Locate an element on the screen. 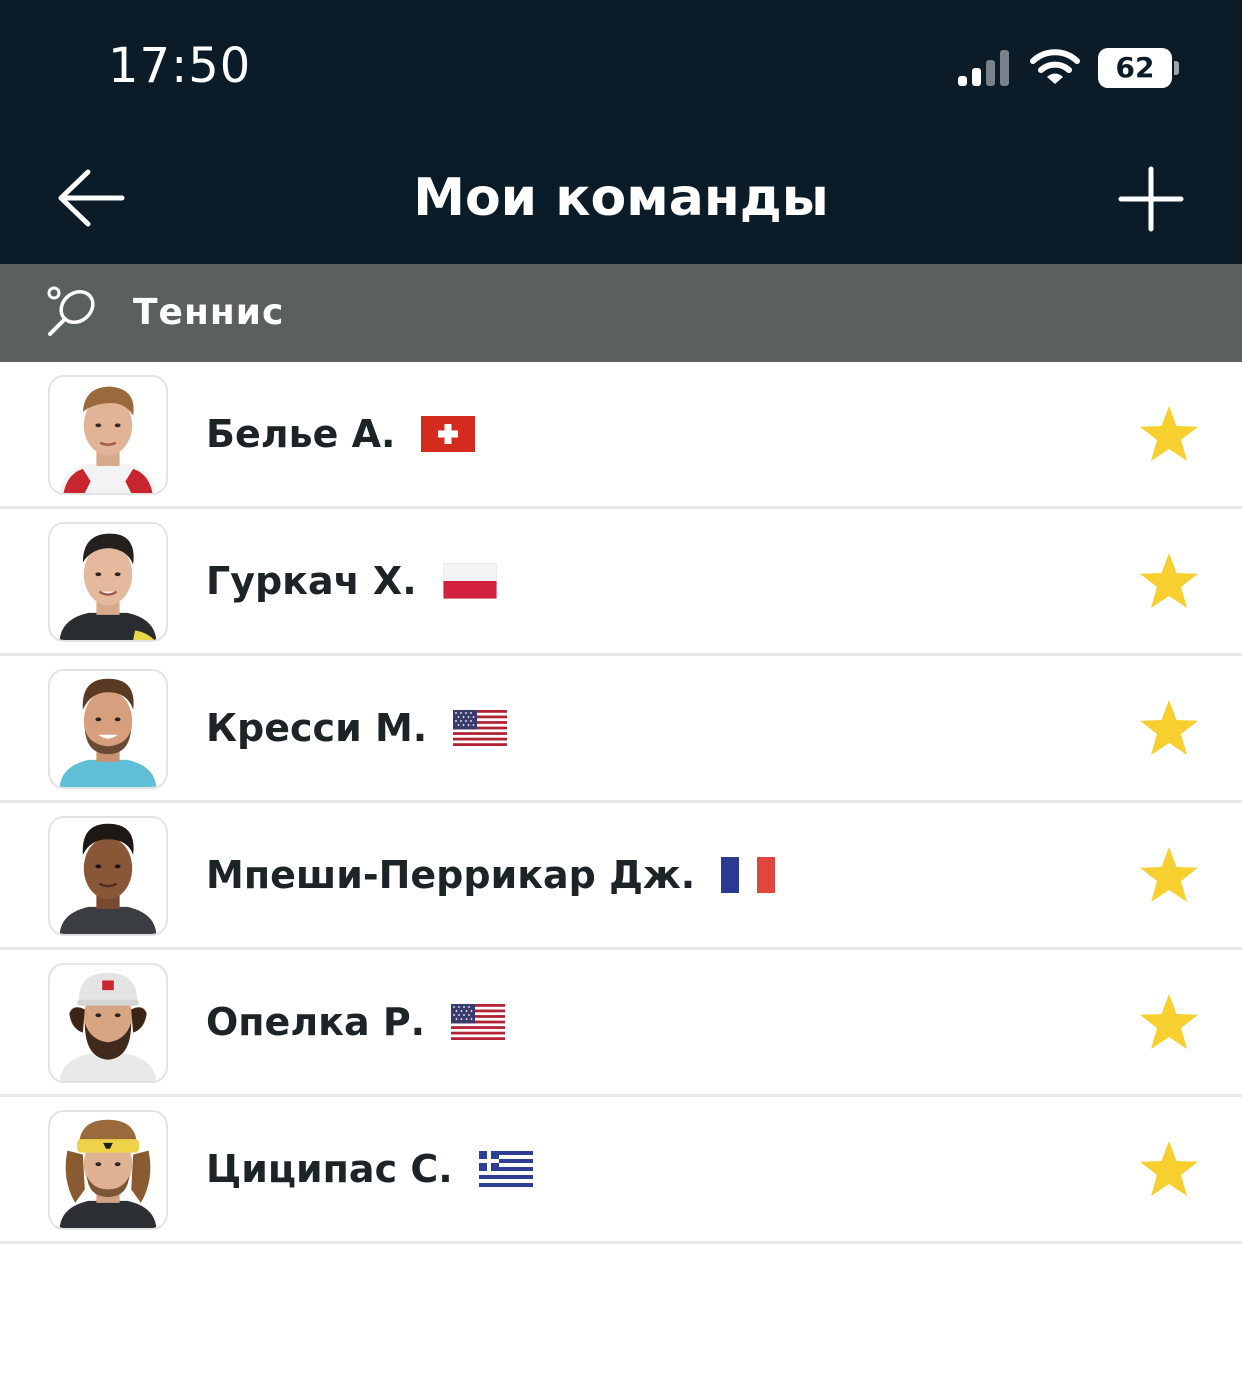  player-name-wrap: Гуркач Х. is located at coordinates (351, 581).